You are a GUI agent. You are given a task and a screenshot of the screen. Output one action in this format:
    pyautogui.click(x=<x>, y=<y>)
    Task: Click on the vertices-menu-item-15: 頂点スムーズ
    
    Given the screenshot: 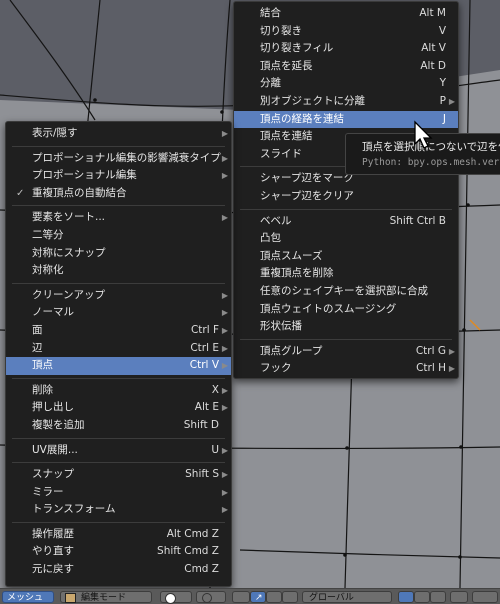 What is the action you would take?
    pyautogui.click(x=346, y=257)
    